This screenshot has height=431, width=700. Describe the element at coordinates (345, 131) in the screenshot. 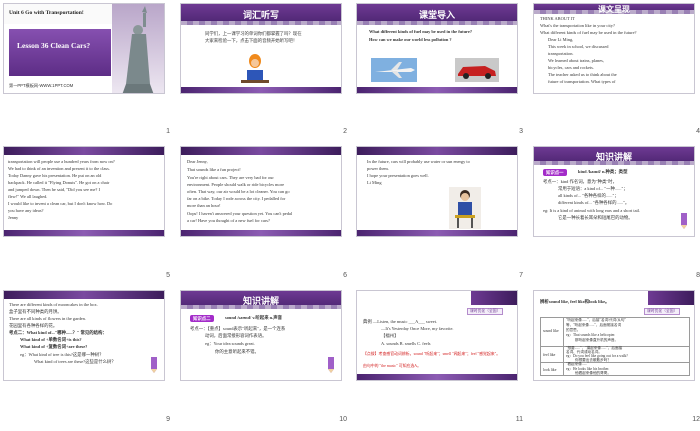

I see `slide-number: 2` at that location.